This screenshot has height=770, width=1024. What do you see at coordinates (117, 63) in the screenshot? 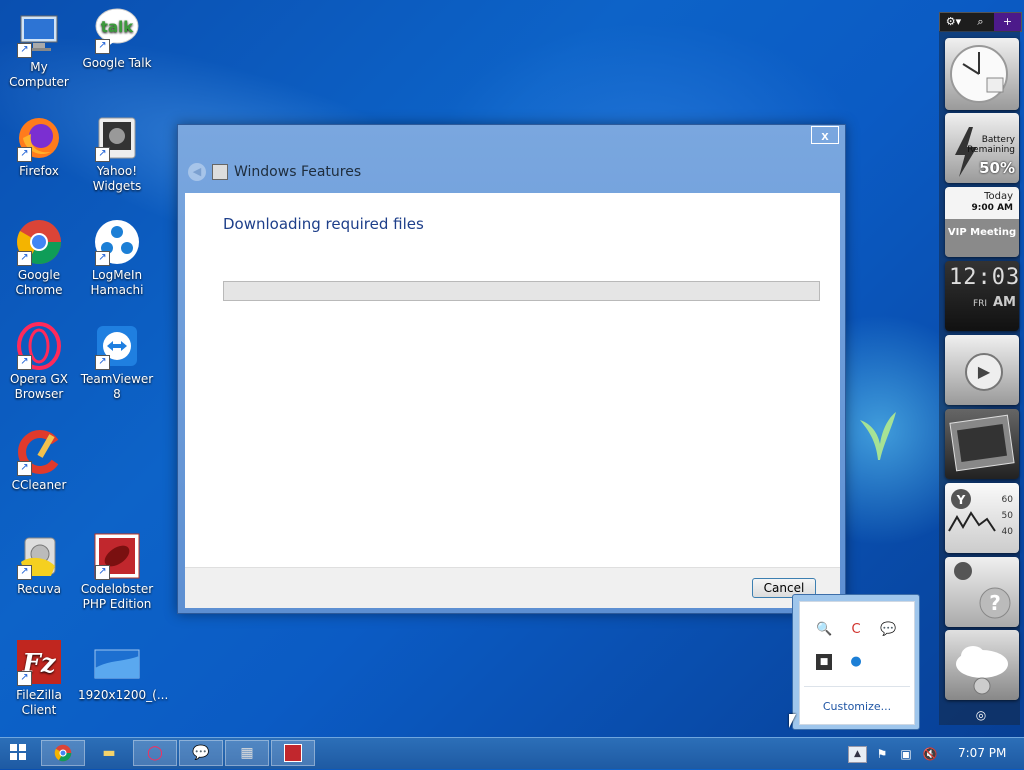
I see `desktop-icon-label: Google Talk` at bounding box center [117, 63].